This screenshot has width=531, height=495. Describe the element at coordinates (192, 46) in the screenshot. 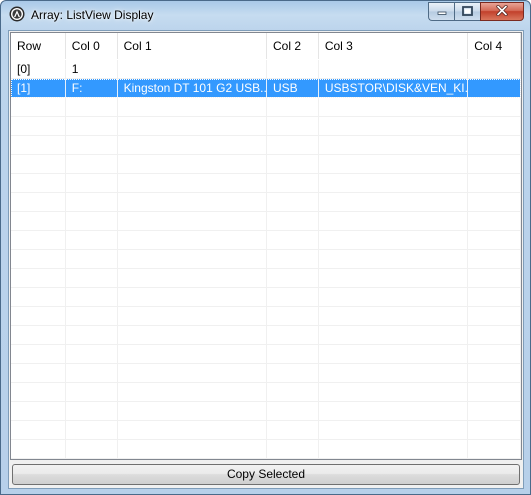

I see `column-header-col1: Col 1` at that location.